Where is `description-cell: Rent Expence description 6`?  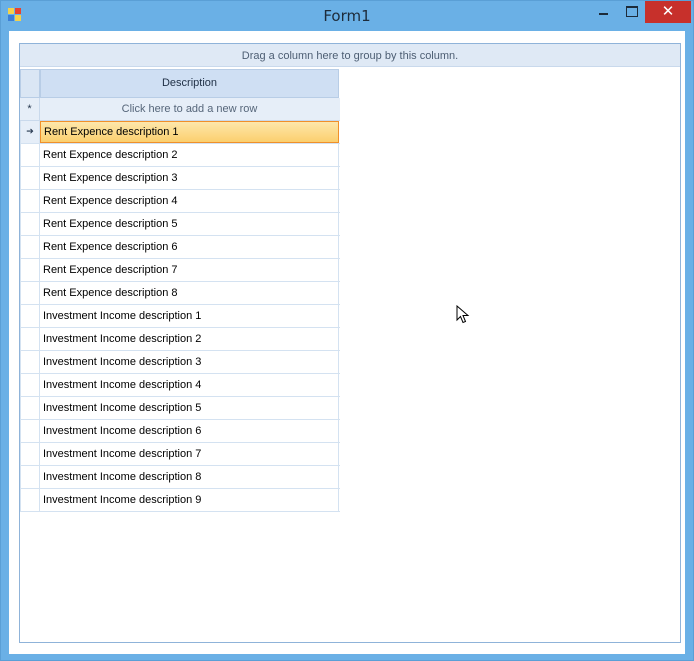
description-cell: Rent Expence description 6 is located at coordinates (189, 247).